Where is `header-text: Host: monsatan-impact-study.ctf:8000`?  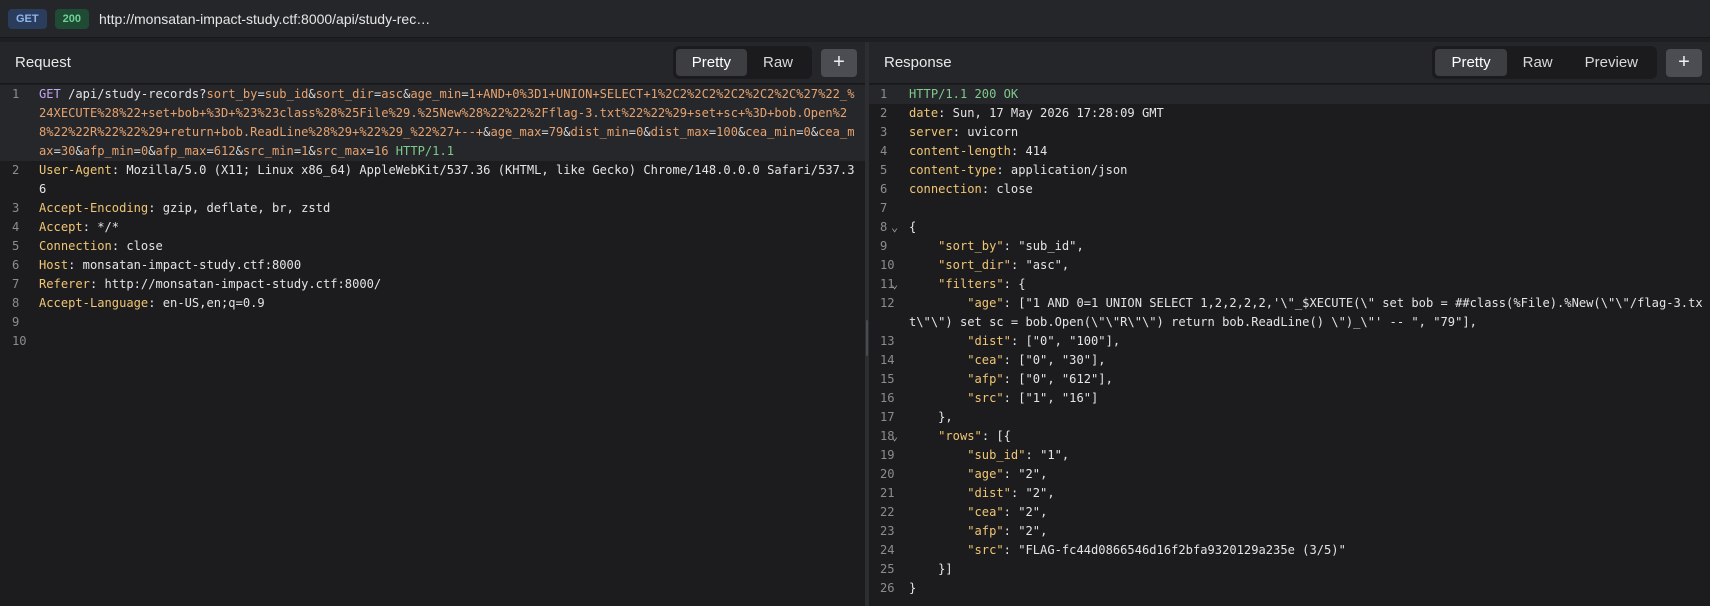 header-text: Host: monsatan-impact-study.ctf:8000 is located at coordinates (452, 265).